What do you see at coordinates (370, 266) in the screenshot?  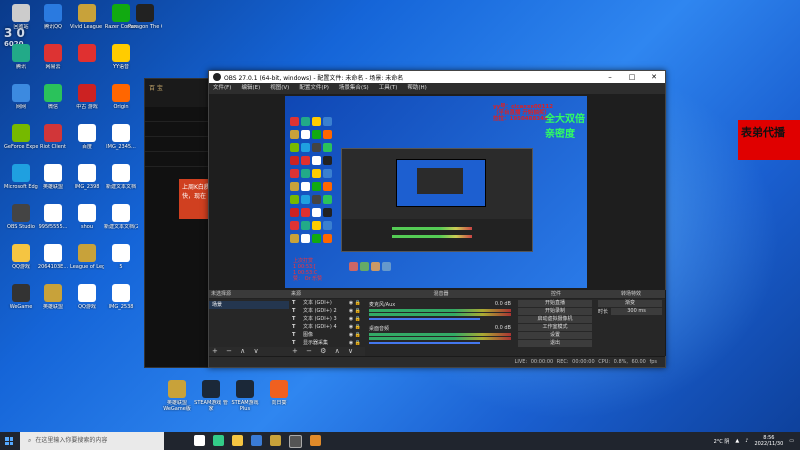 I see `preview-avatars` at bounding box center [370, 266].